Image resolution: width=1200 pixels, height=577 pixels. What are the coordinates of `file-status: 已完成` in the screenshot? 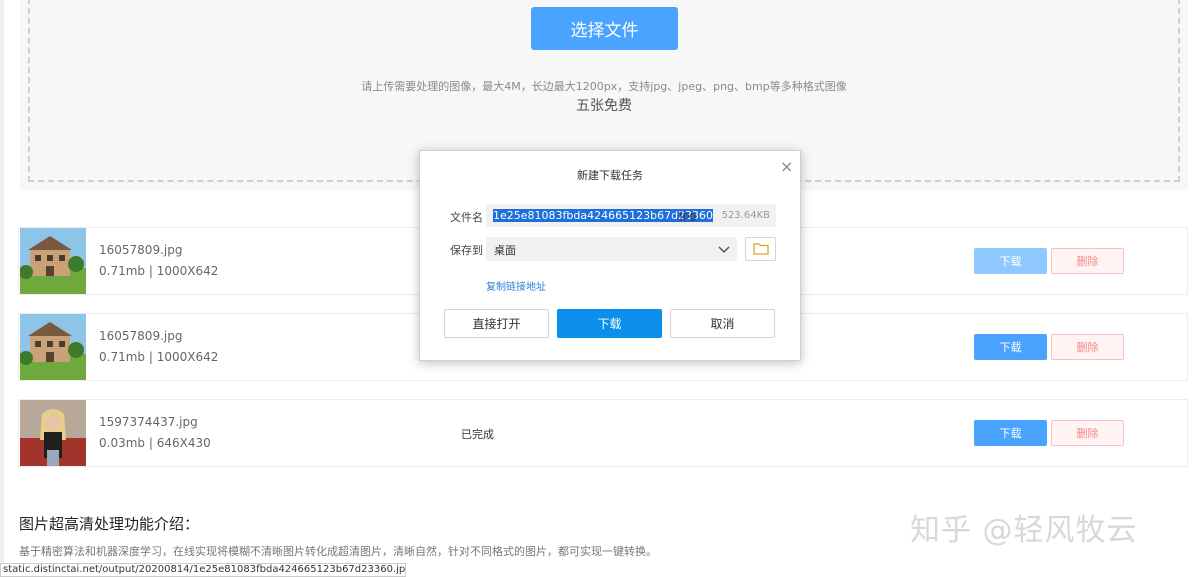 It's located at (477, 434).